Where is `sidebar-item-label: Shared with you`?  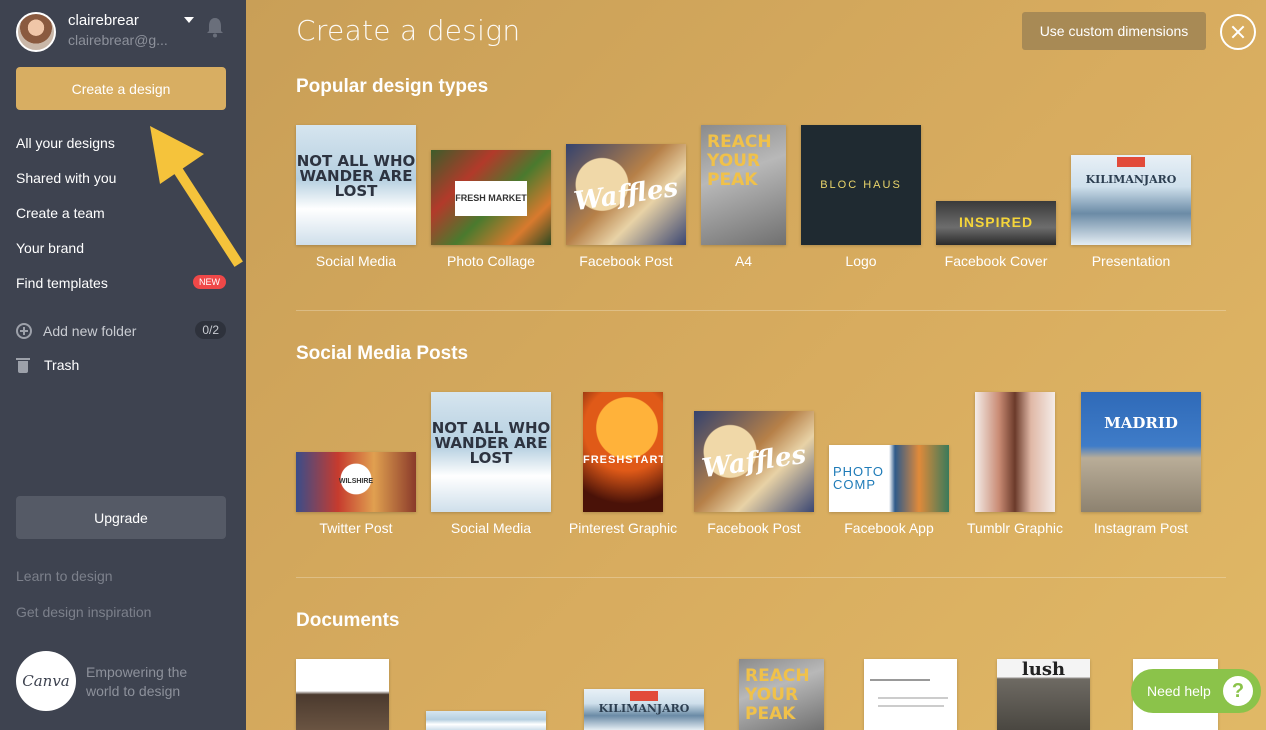 sidebar-item-label: Shared with you is located at coordinates (66, 177).